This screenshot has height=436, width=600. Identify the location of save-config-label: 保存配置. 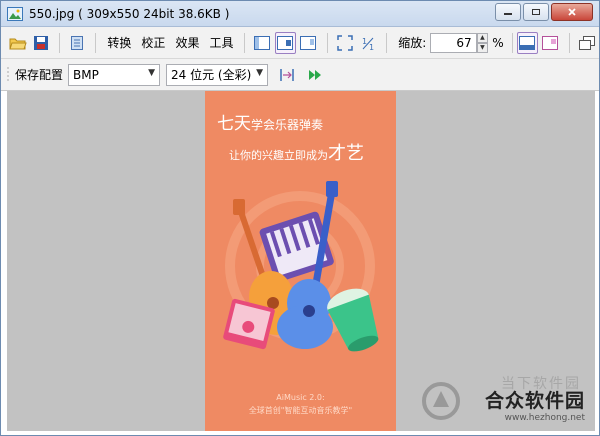
(39, 74).